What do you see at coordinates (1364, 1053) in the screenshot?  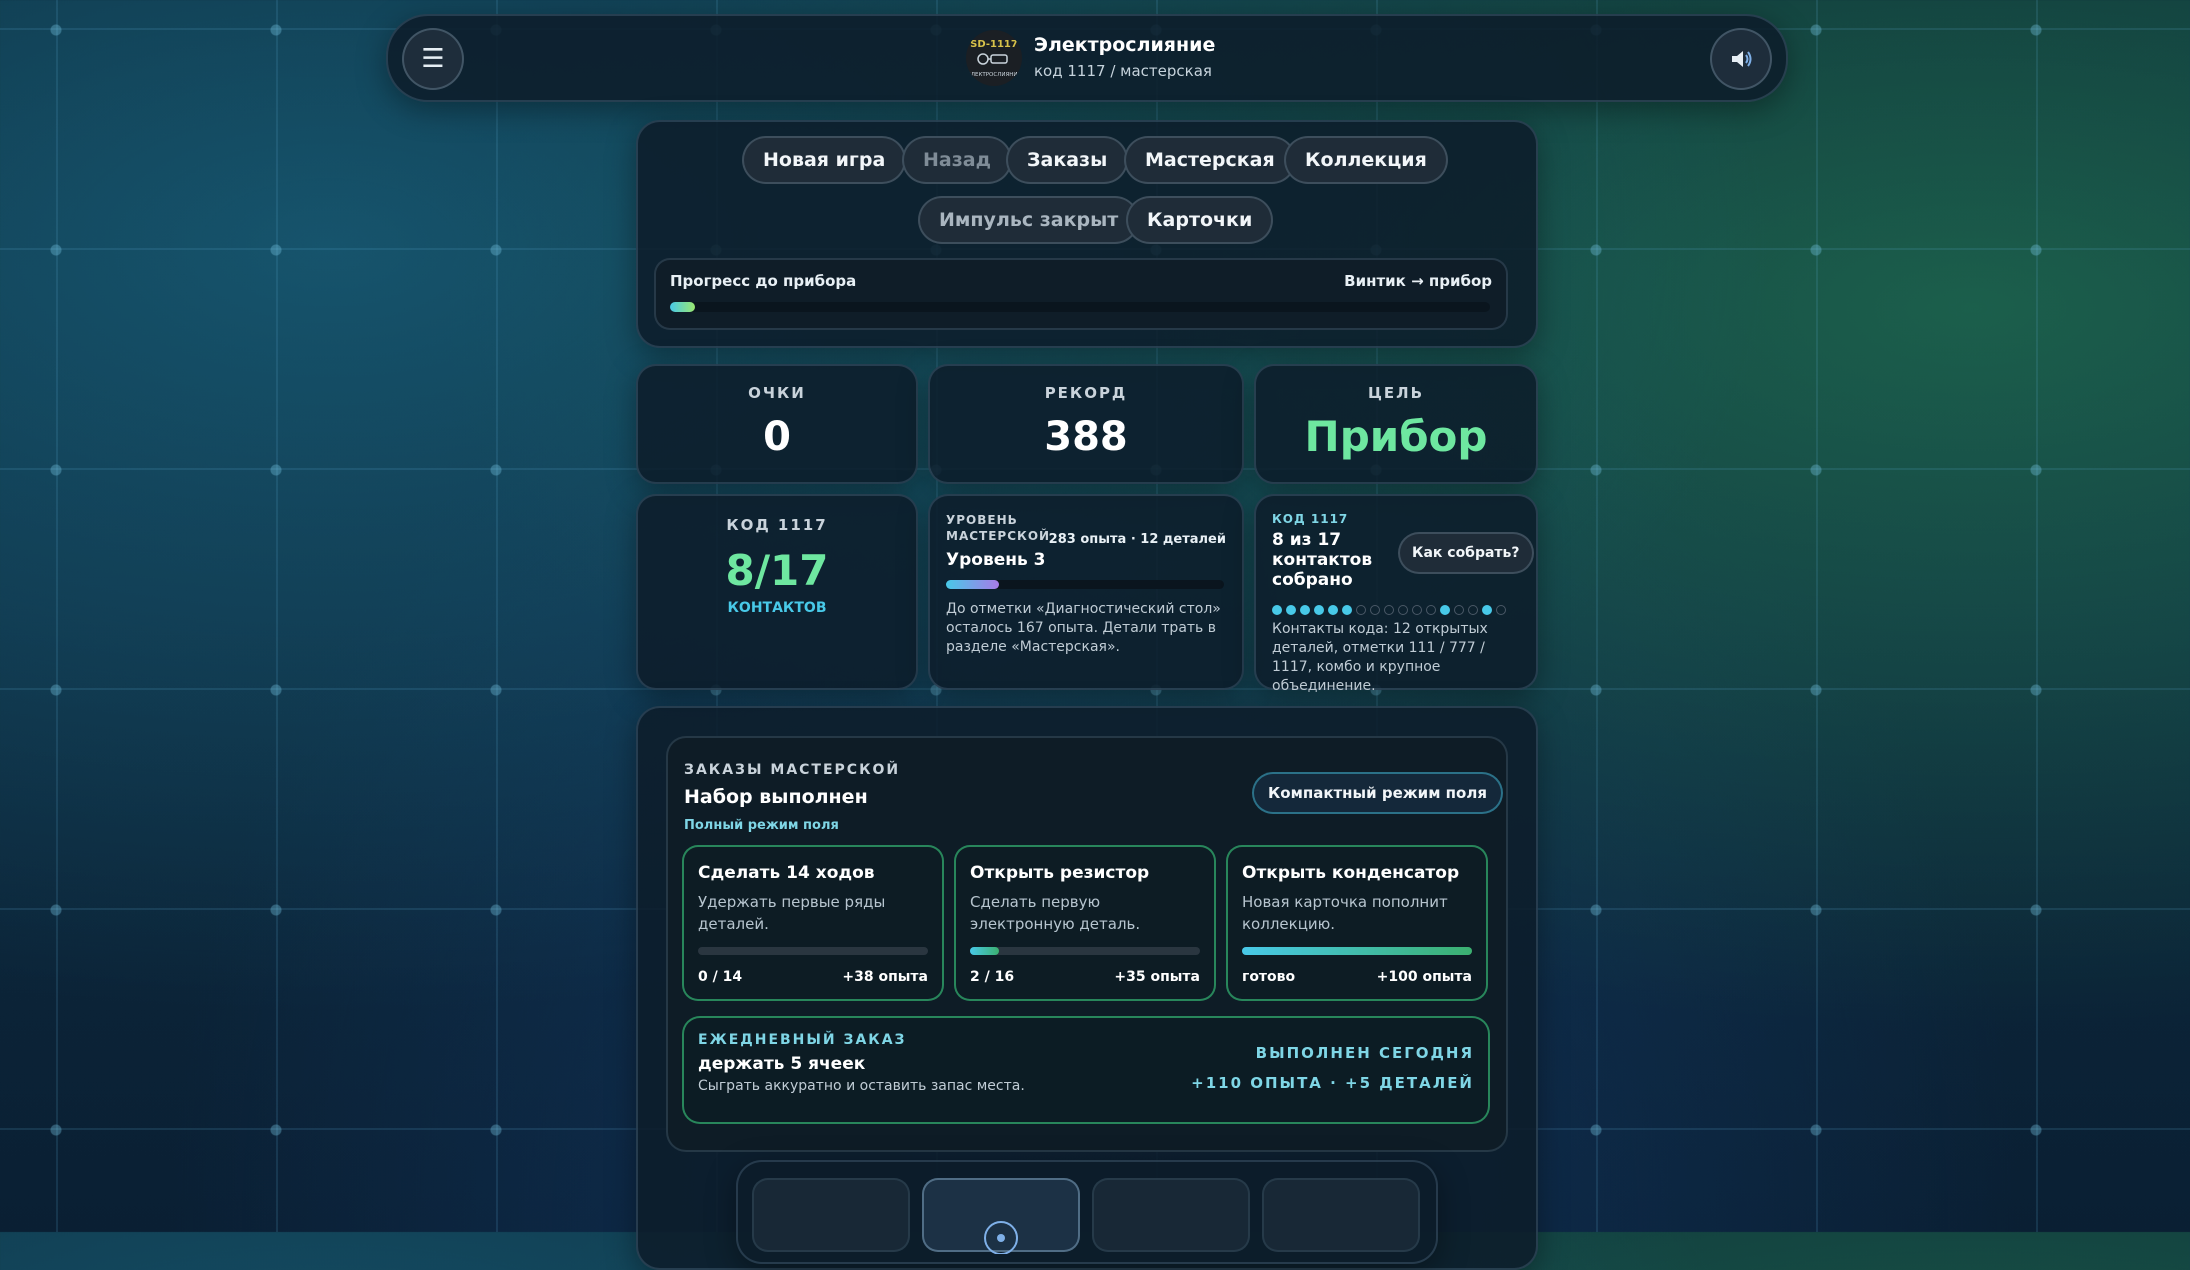 I see `daily-status: ВЫПОЛНЕН СЕГОДНЯ` at bounding box center [1364, 1053].